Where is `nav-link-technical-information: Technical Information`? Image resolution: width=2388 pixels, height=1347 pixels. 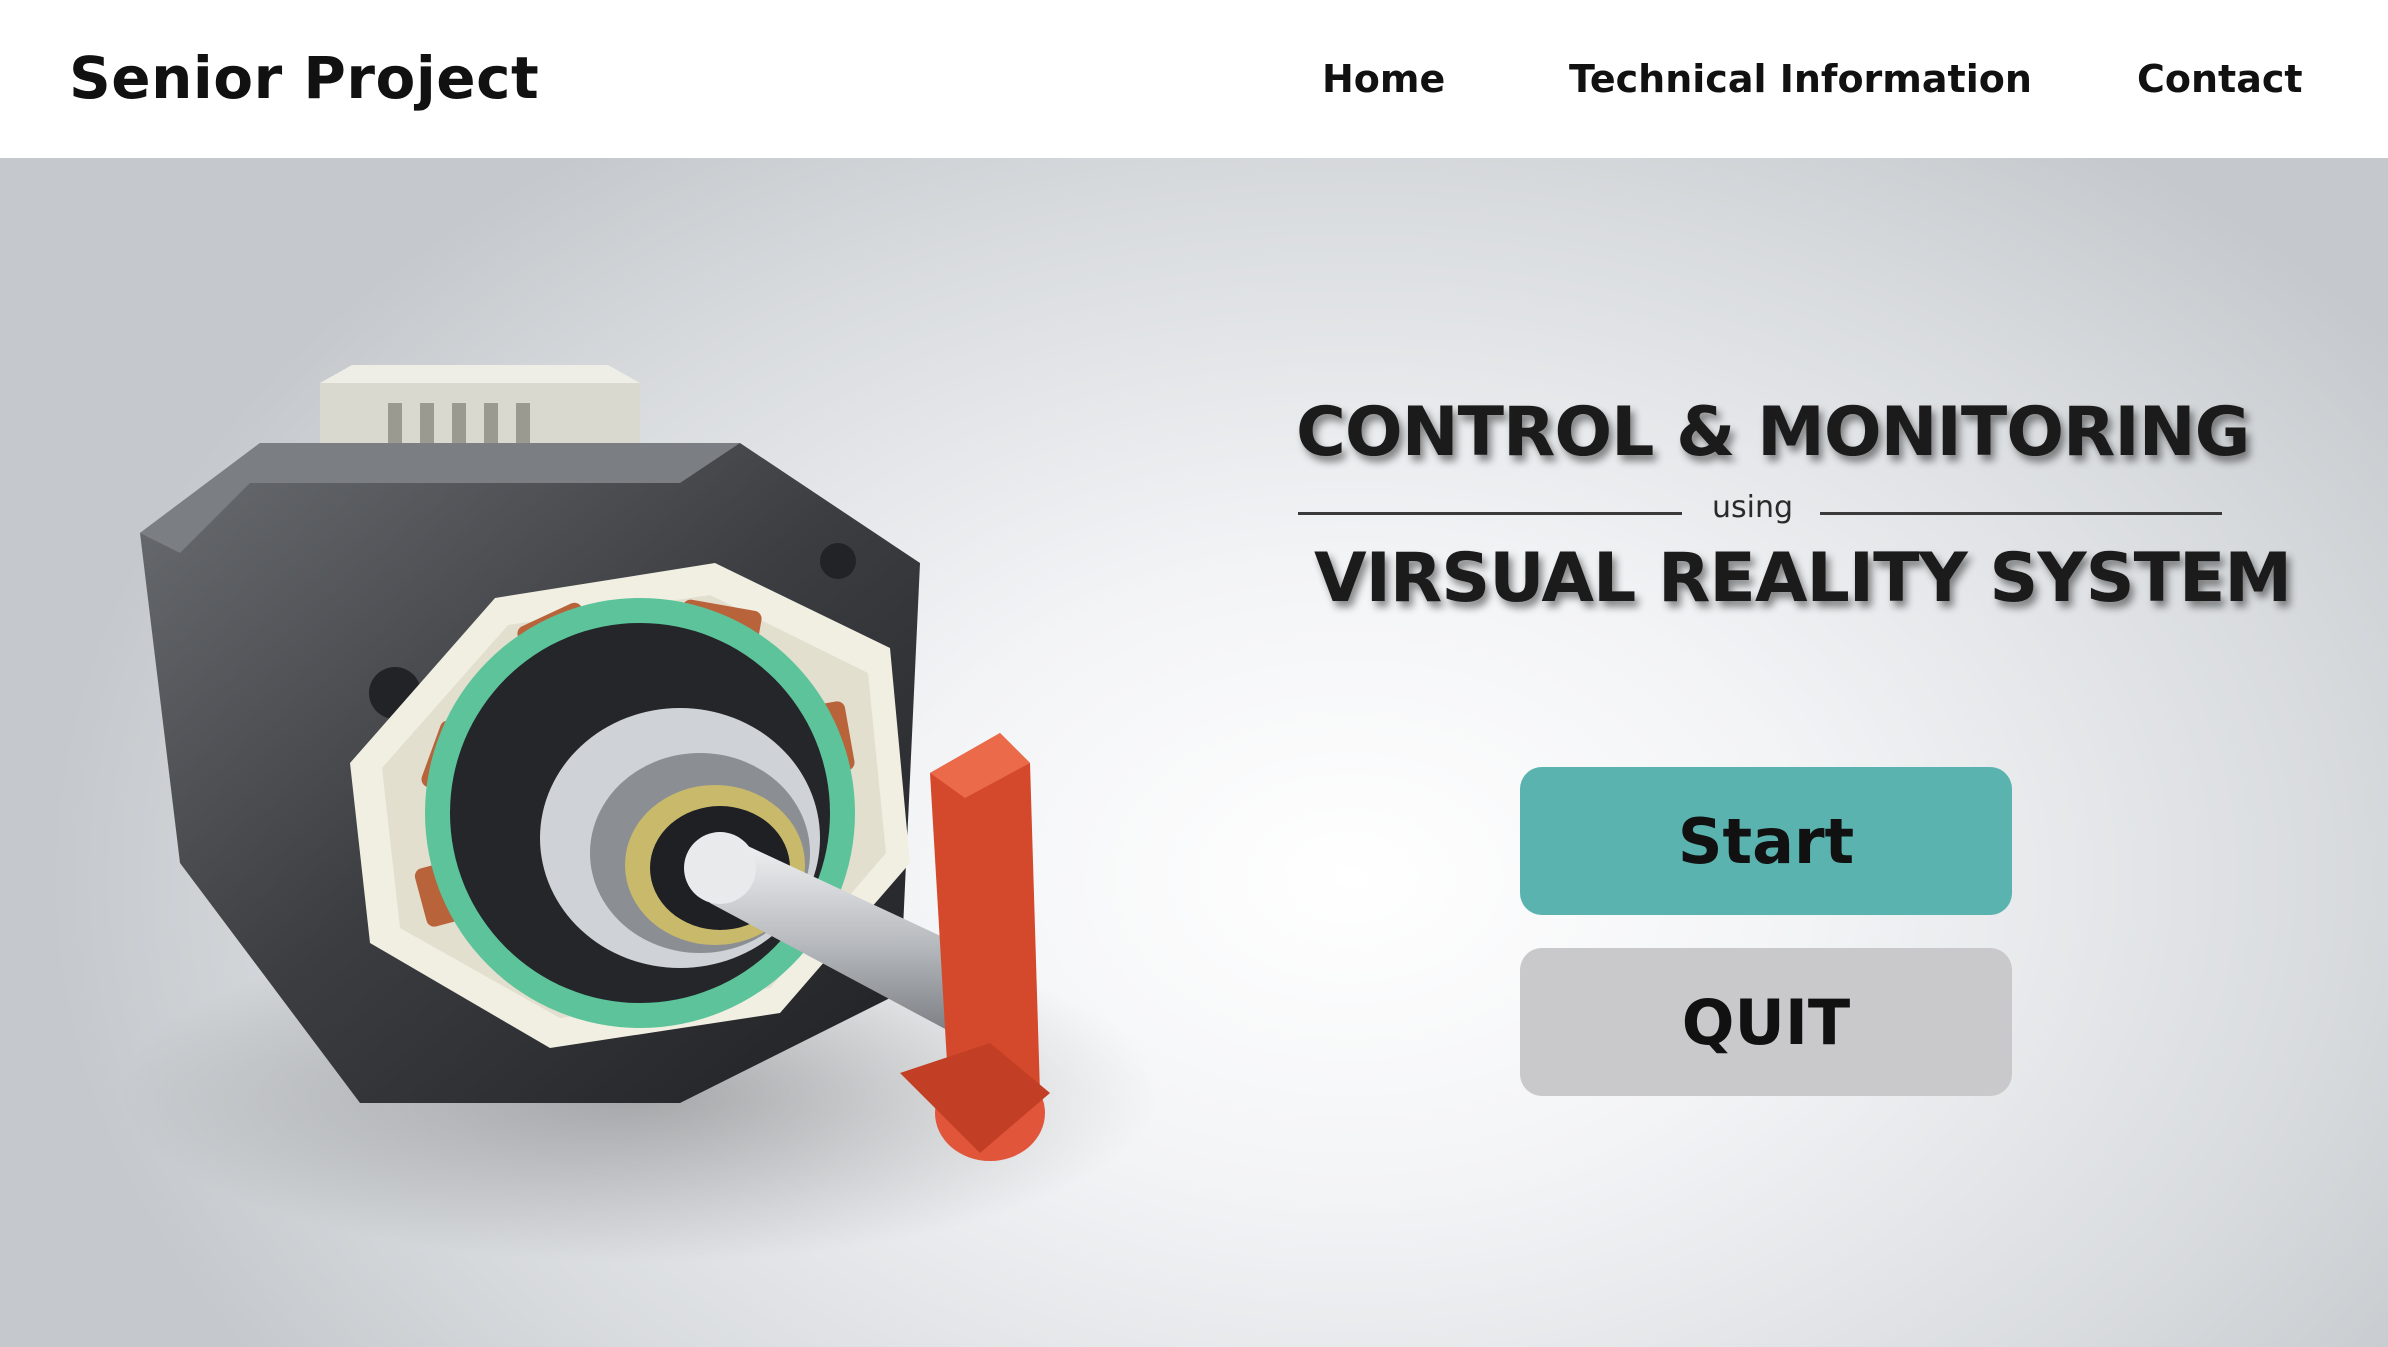
nav-link-technical-information: Technical Information is located at coordinates (1800, 79).